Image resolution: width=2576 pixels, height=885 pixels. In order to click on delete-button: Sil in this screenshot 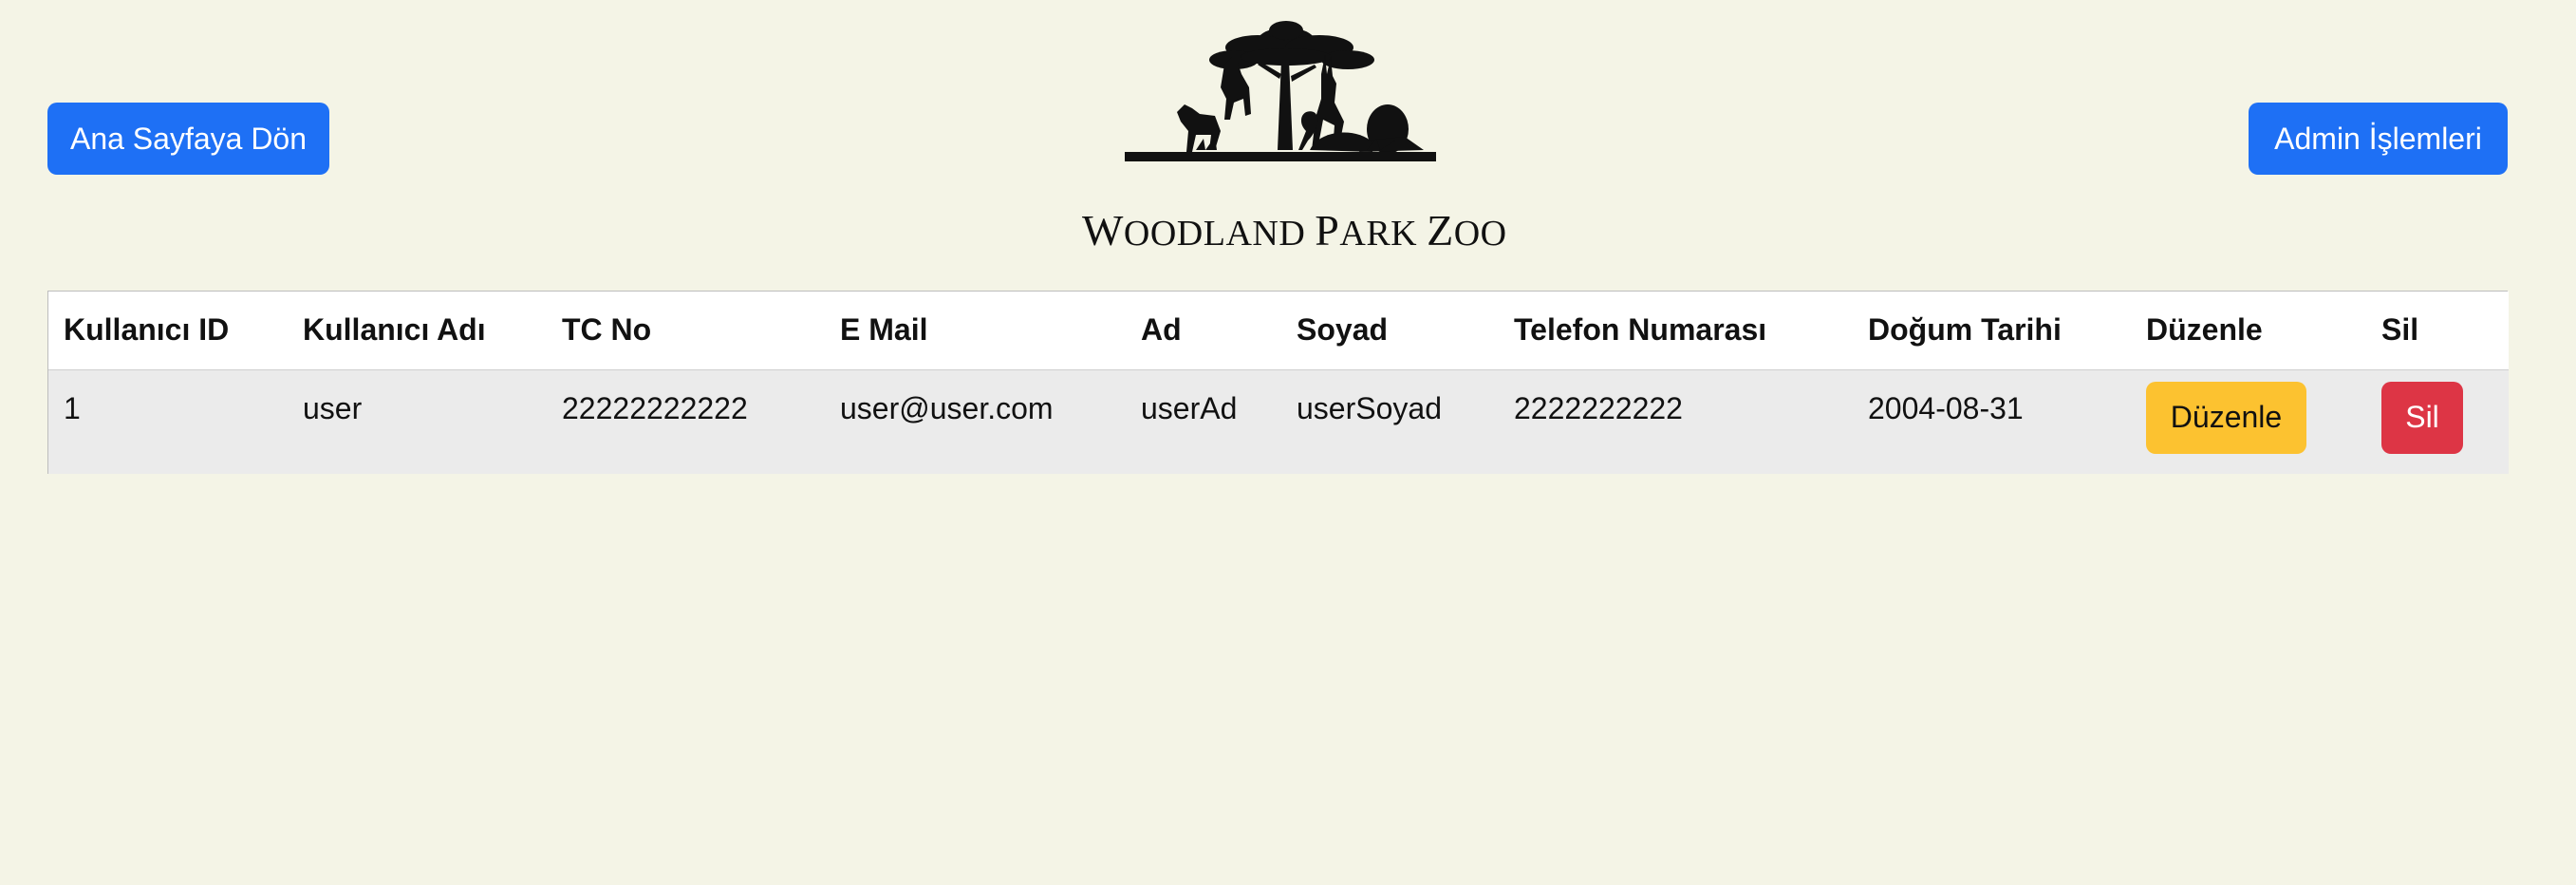, I will do `click(2422, 417)`.